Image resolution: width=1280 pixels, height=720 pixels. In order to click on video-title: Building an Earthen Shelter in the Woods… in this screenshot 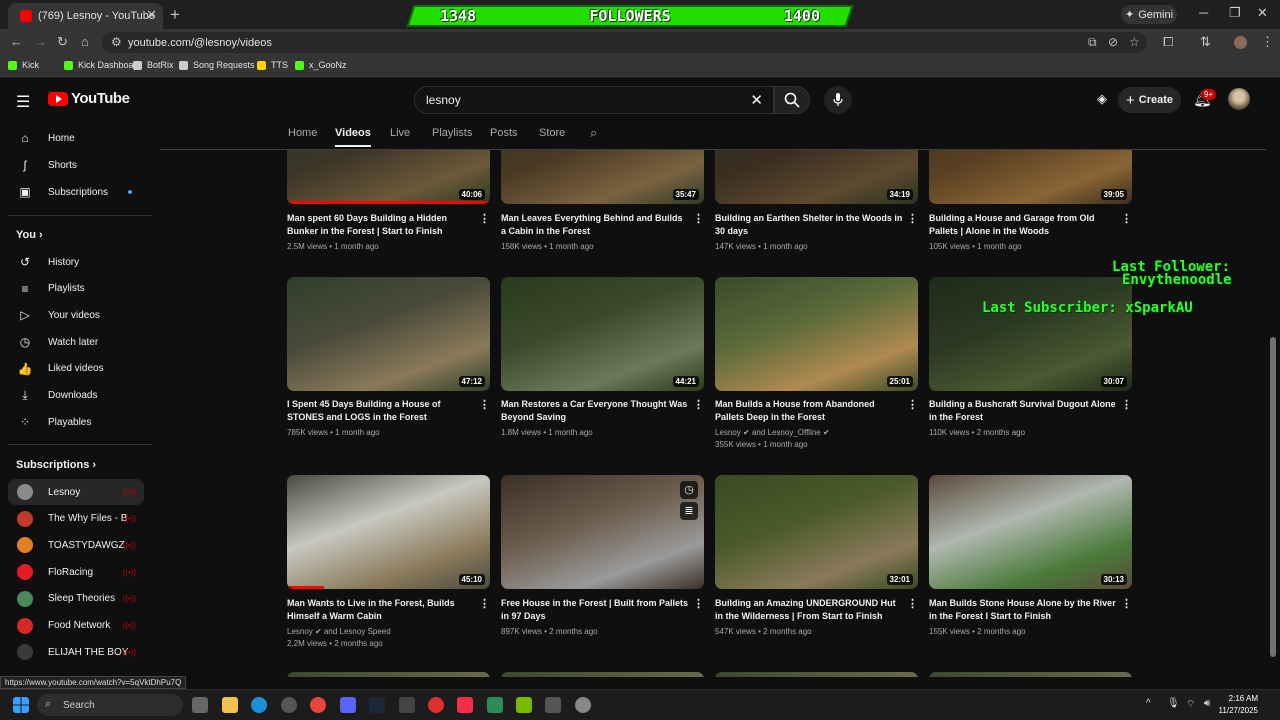, I will do `click(809, 225)`.